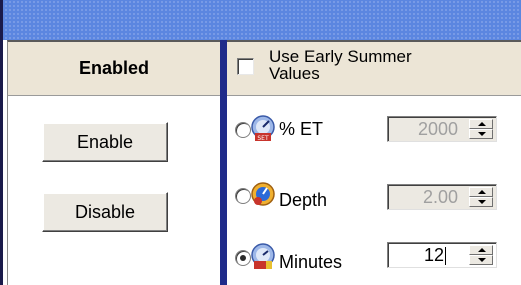 Image resolution: width=521 pixels, height=285 pixels. What do you see at coordinates (113, 68) in the screenshot?
I see `enabled-header: Enabled` at bounding box center [113, 68].